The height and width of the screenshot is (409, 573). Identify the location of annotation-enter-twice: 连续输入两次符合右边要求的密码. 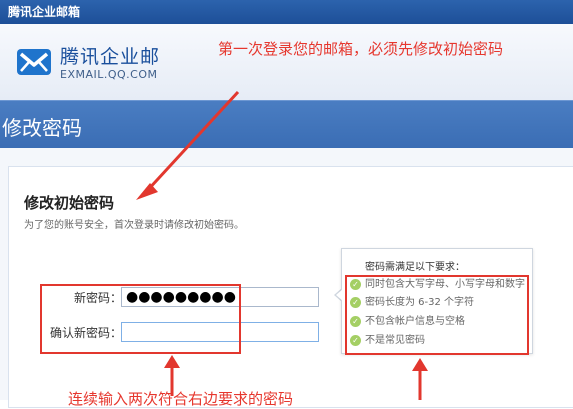
(181, 399).